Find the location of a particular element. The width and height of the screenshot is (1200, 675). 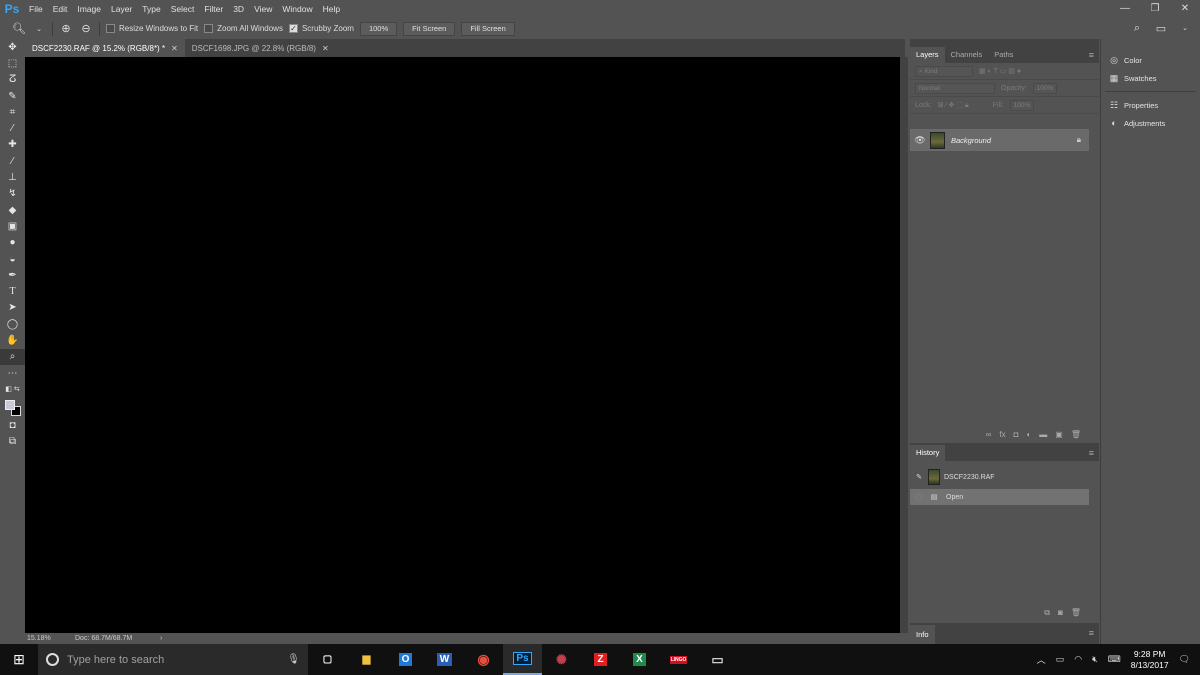

adjustment-layer-icon: ◐ is located at coordinates (1028, 434).